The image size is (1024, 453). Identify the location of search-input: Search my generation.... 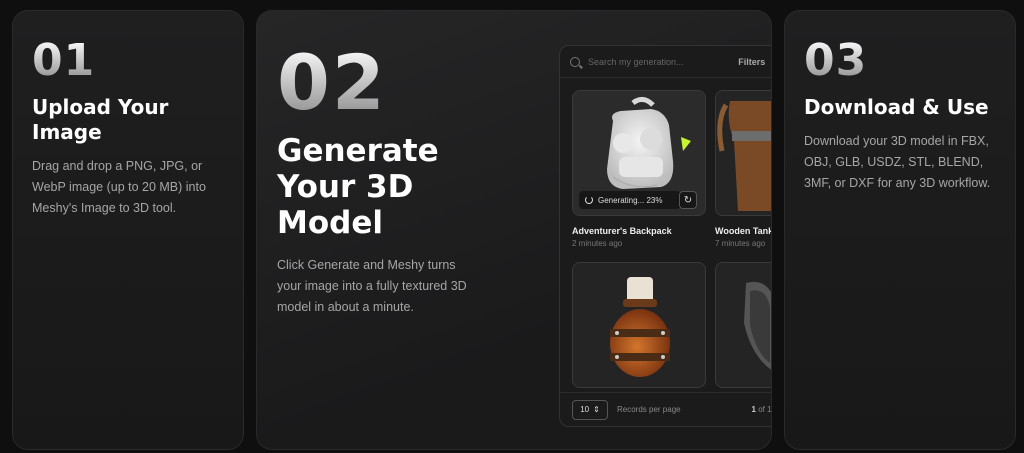
(663, 62).